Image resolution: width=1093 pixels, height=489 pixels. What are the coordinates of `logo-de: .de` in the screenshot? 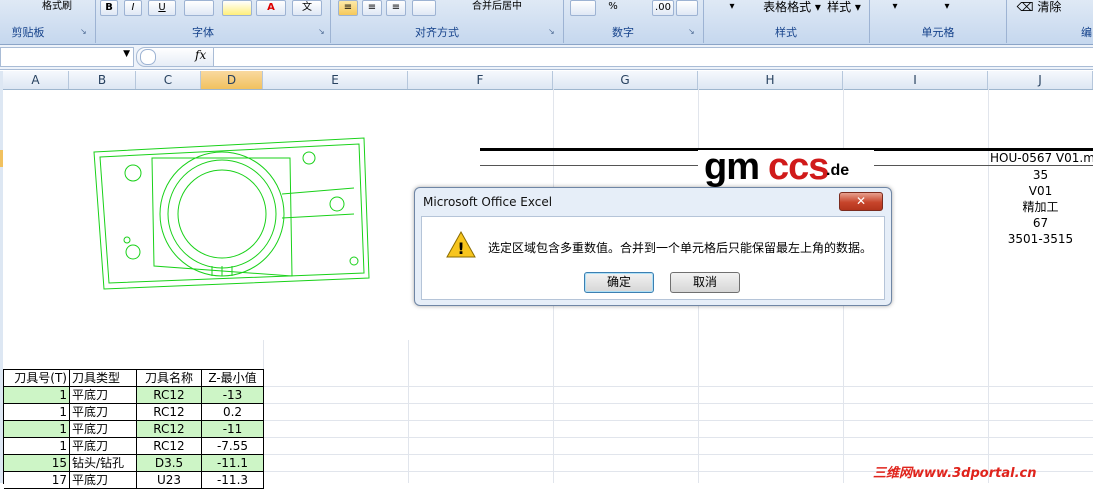 It's located at (838, 170).